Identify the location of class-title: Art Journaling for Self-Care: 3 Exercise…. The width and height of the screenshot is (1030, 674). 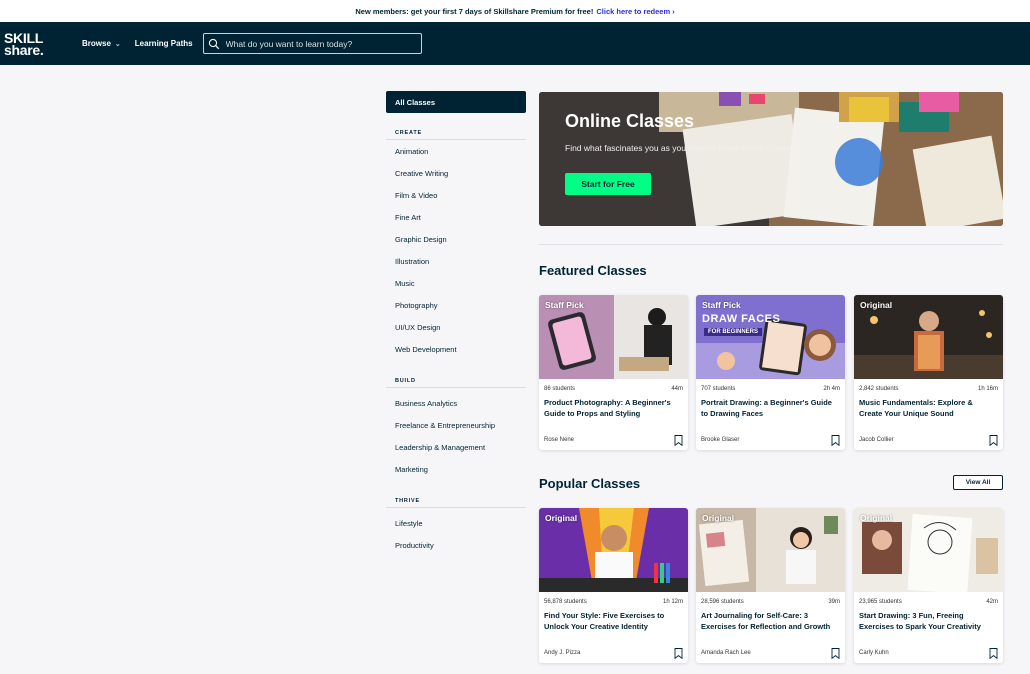
(770, 624).